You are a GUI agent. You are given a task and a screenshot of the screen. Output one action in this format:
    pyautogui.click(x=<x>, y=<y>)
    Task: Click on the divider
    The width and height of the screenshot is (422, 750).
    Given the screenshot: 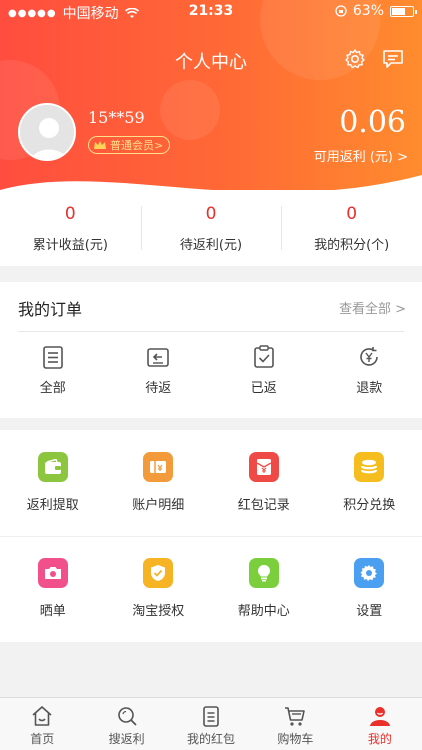 What is the action you would take?
    pyautogui.click(x=211, y=331)
    